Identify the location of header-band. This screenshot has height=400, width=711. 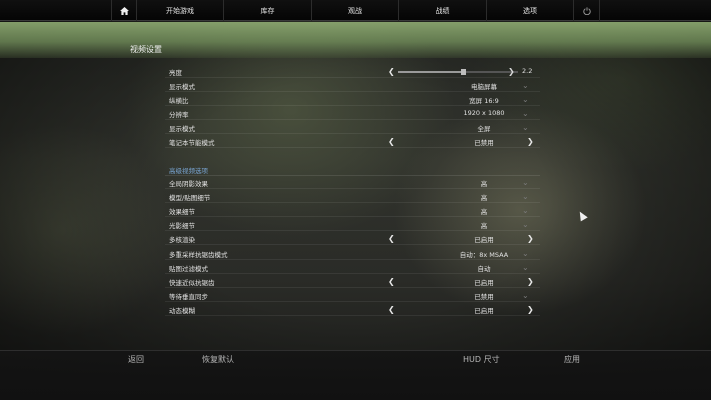
(355, 40).